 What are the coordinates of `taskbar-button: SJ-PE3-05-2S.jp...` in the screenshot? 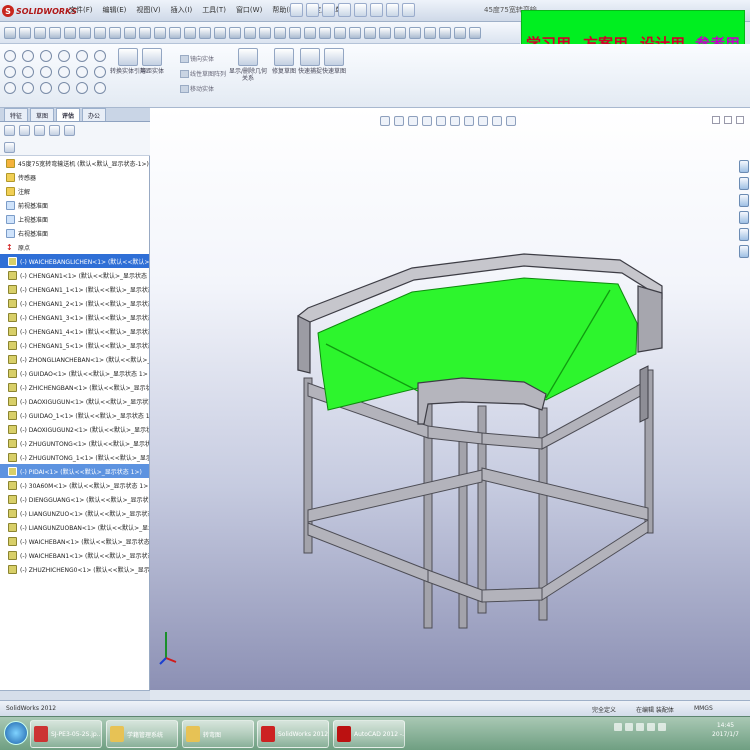 It's located at (66, 734).